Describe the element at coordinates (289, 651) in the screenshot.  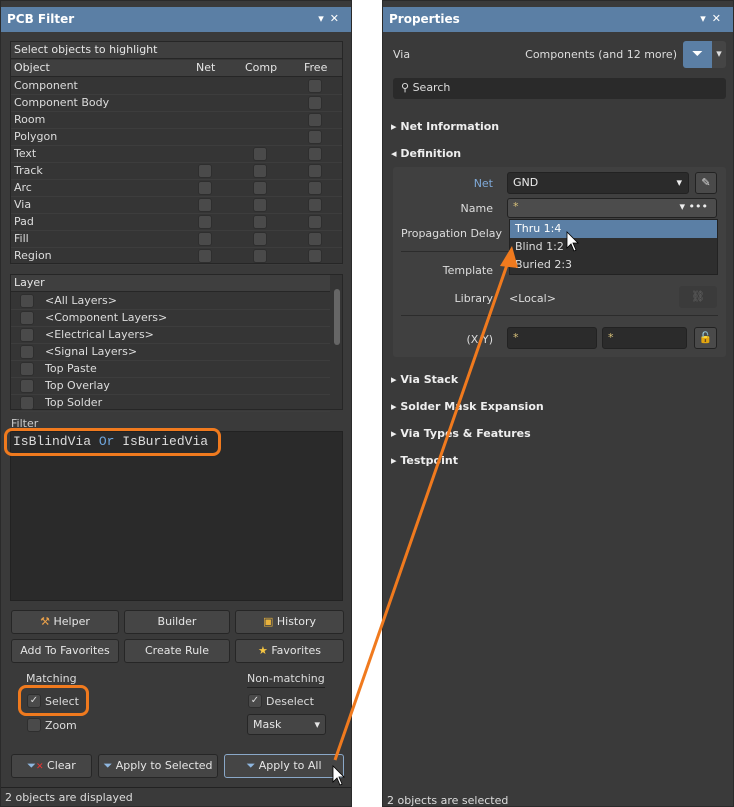
I see `favorites-button: ★ Favorites` at that location.